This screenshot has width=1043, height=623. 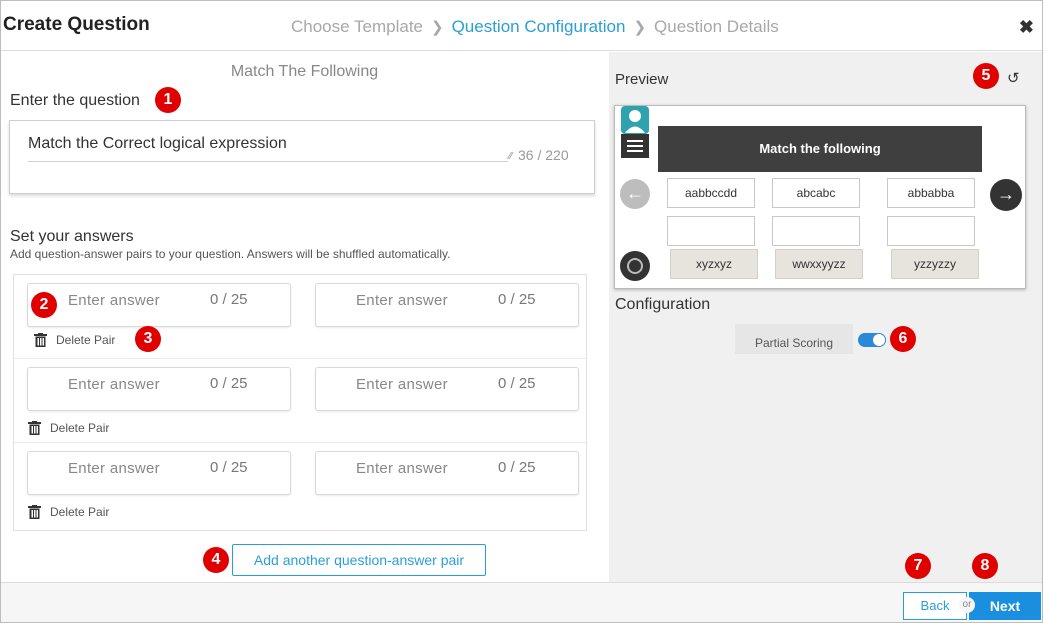 What do you see at coordinates (304, 71) in the screenshot?
I see `question-type-label: Match The Following` at bounding box center [304, 71].